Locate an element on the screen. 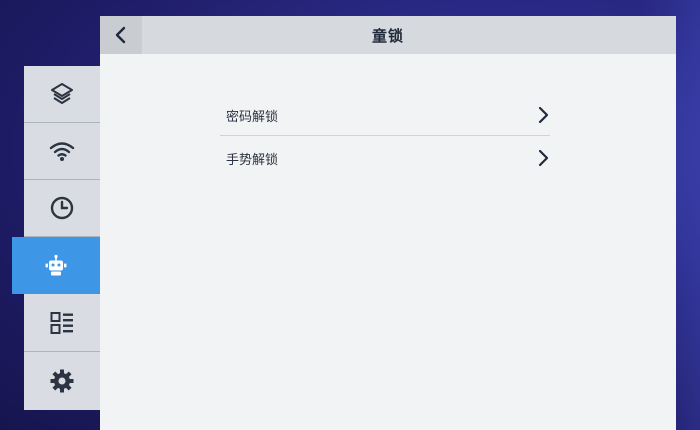 The image size is (700, 430). sidebar-item-grid-list is located at coordinates (62, 323).